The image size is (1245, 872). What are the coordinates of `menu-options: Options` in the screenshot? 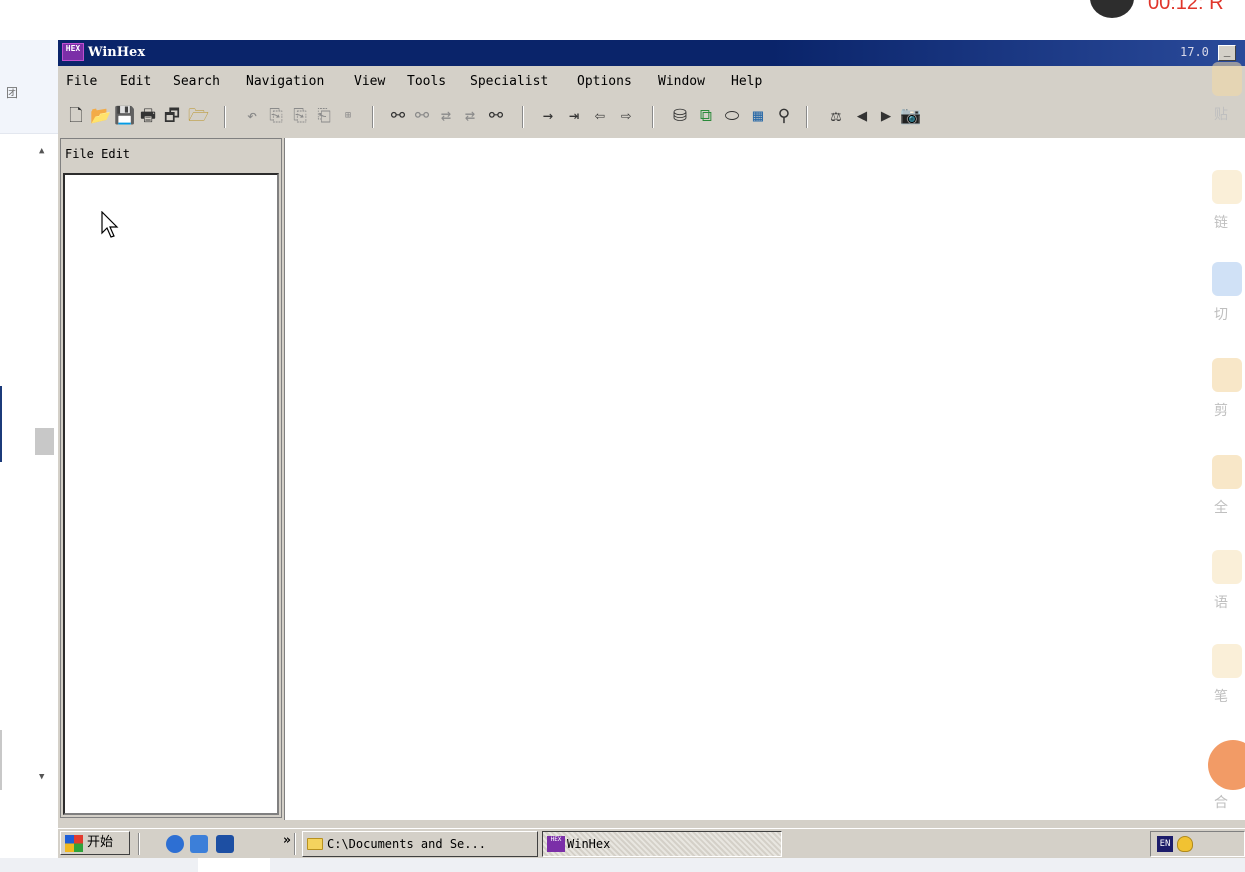 It's located at (604, 81).